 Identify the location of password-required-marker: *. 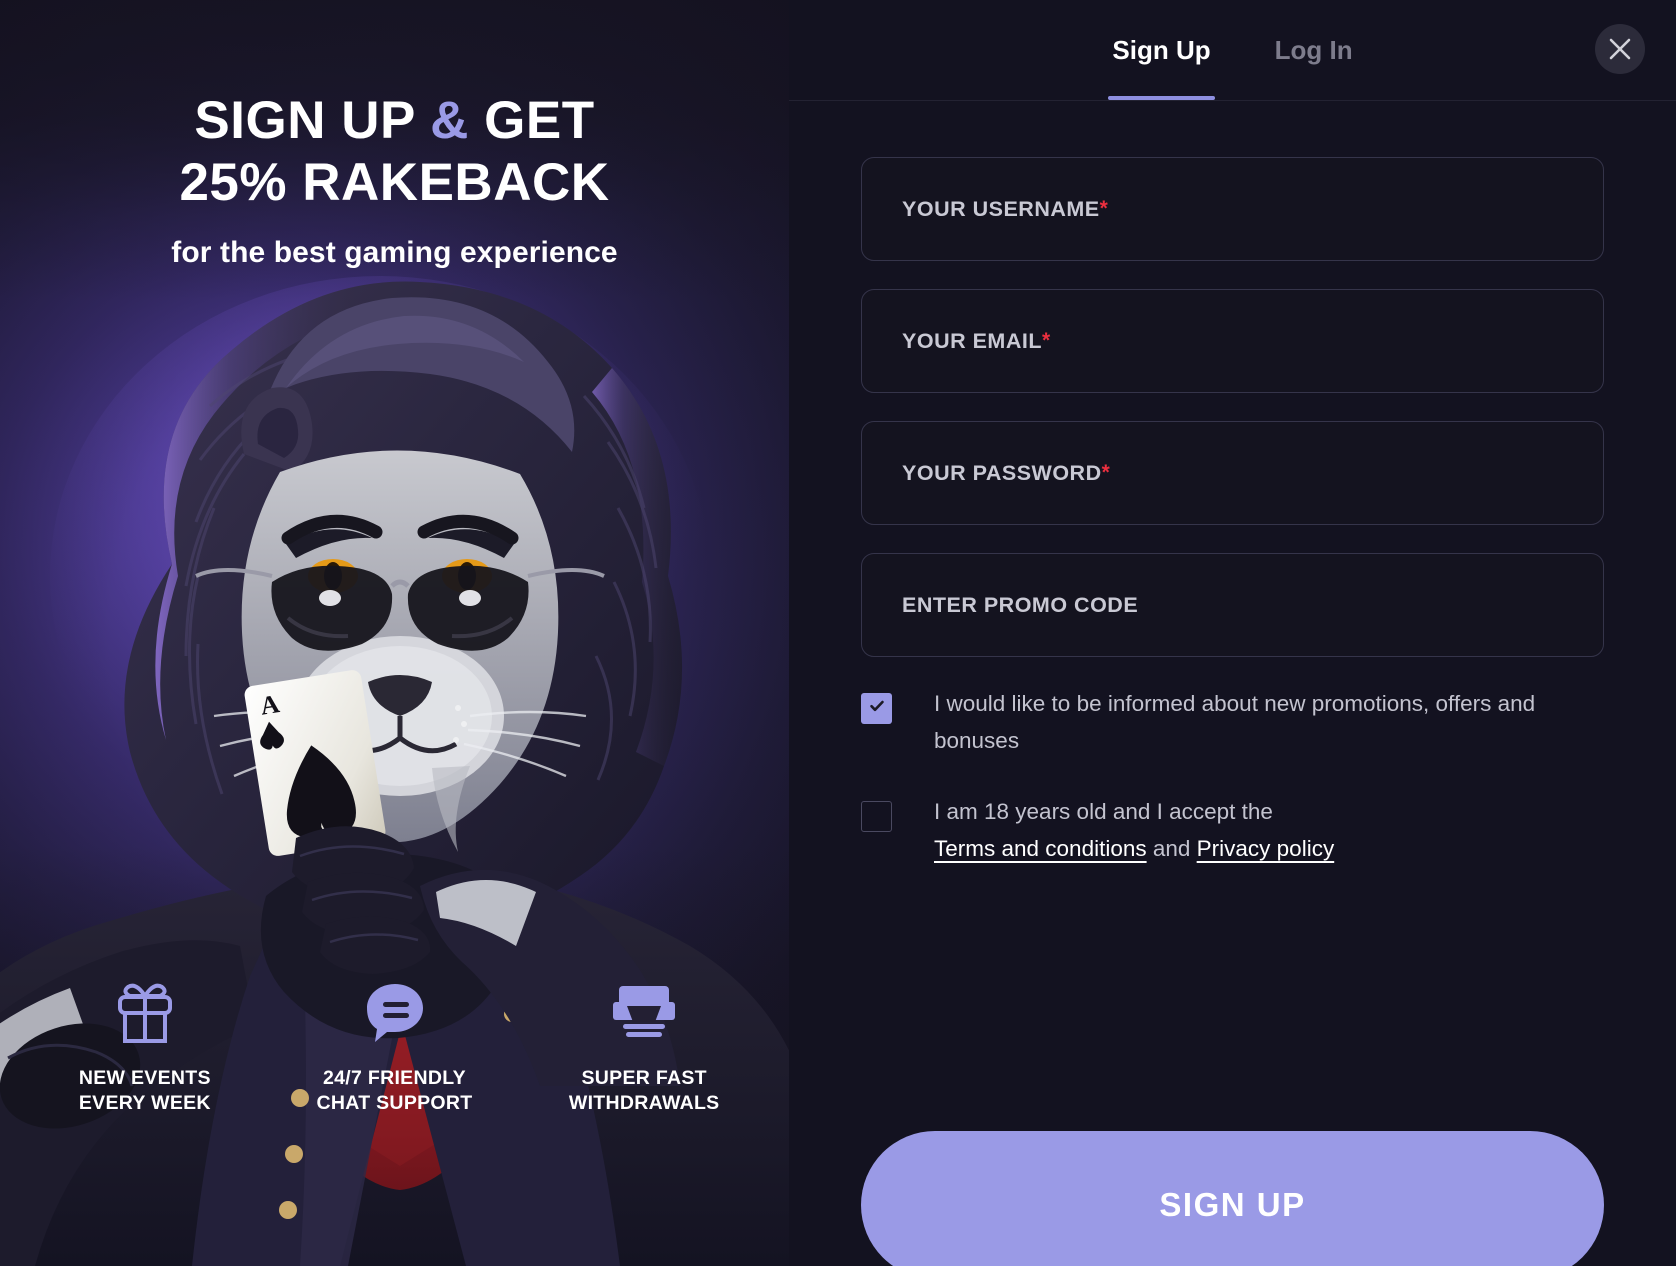
(1105, 472).